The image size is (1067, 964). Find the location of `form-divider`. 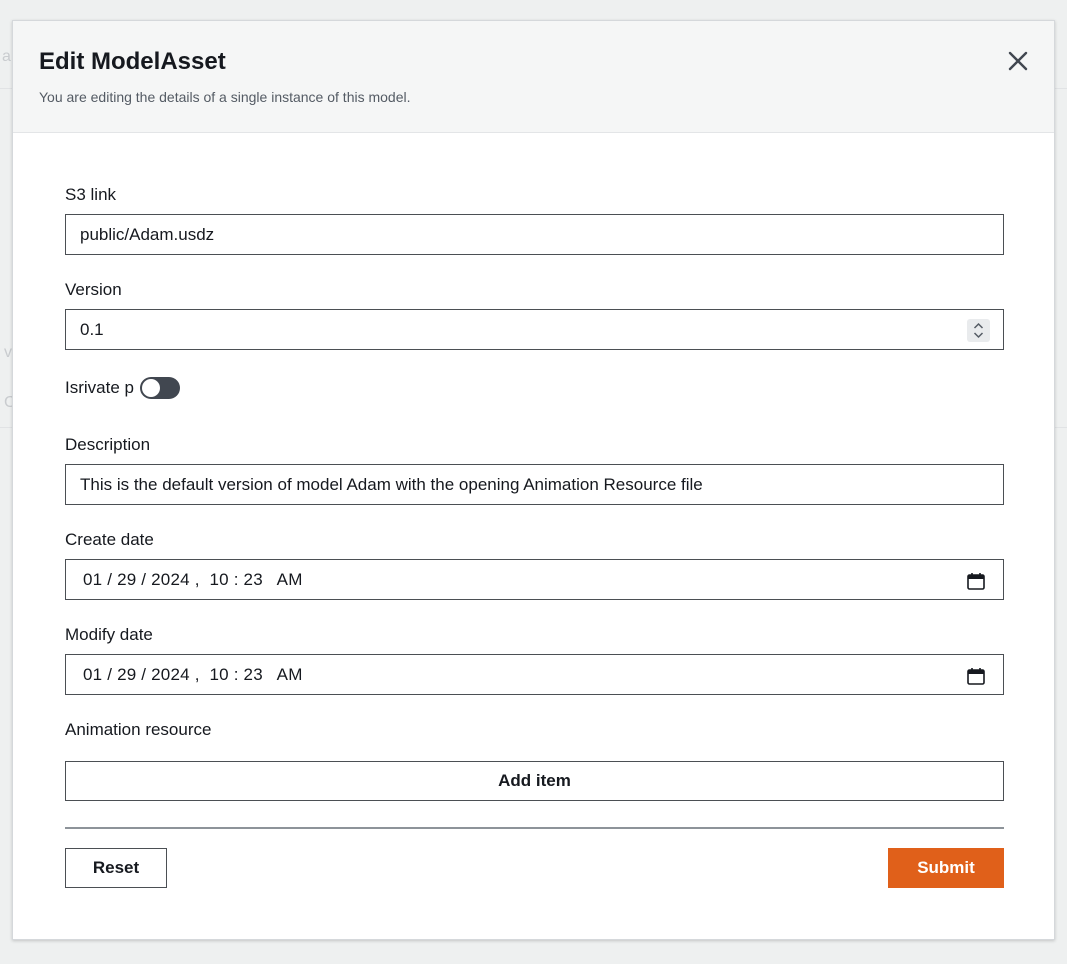

form-divider is located at coordinates (534, 828).